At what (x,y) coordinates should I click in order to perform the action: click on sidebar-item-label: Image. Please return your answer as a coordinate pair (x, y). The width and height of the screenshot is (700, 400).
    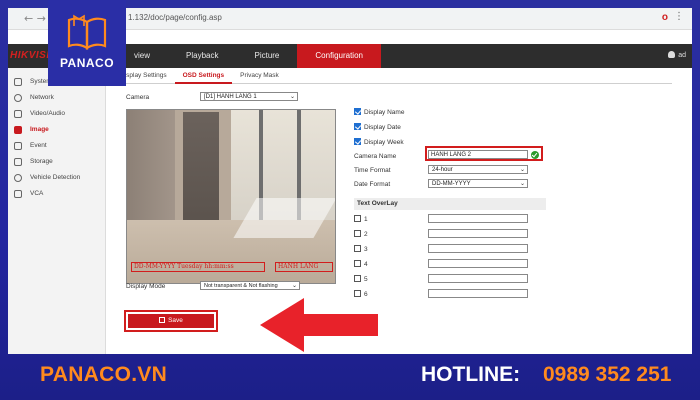
    Looking at the image, I should click on (39, 129).